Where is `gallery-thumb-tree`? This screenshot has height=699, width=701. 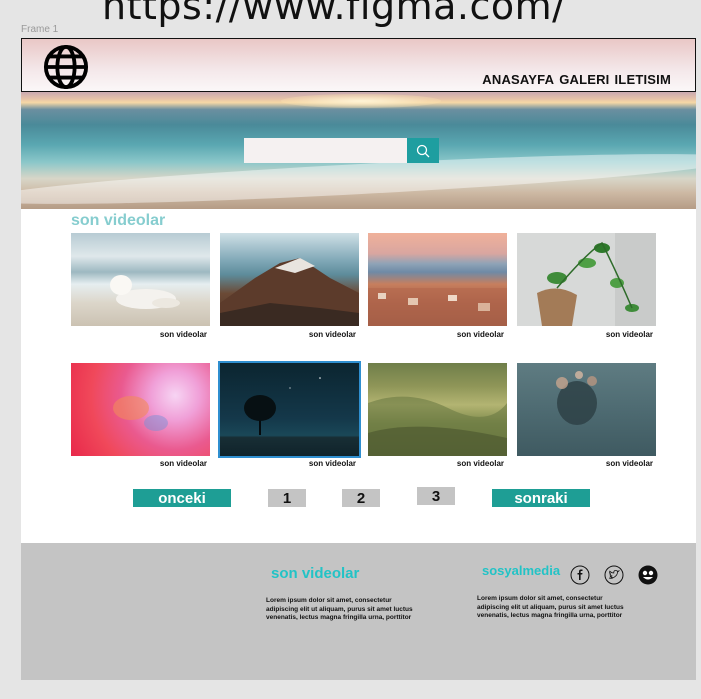
gallery-thumb-tree is located at coordinates (289, 409).